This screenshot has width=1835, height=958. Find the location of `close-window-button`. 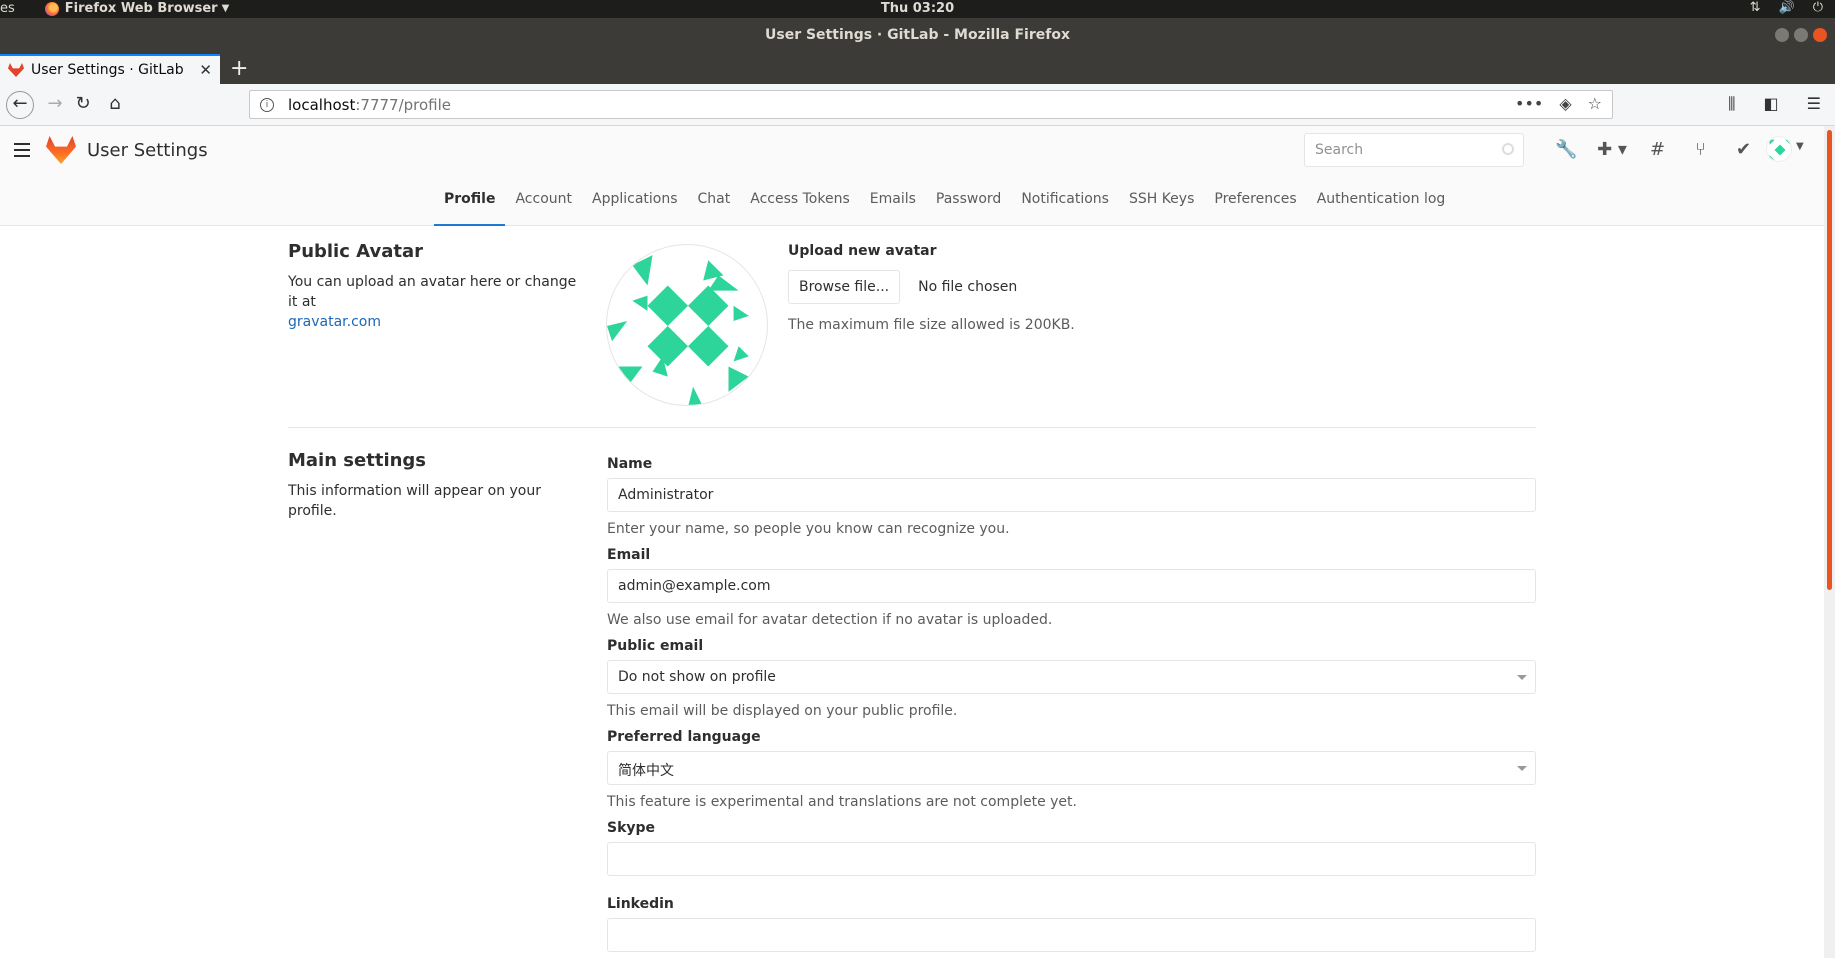

close-window-button is located at coordinates (1820, 35).